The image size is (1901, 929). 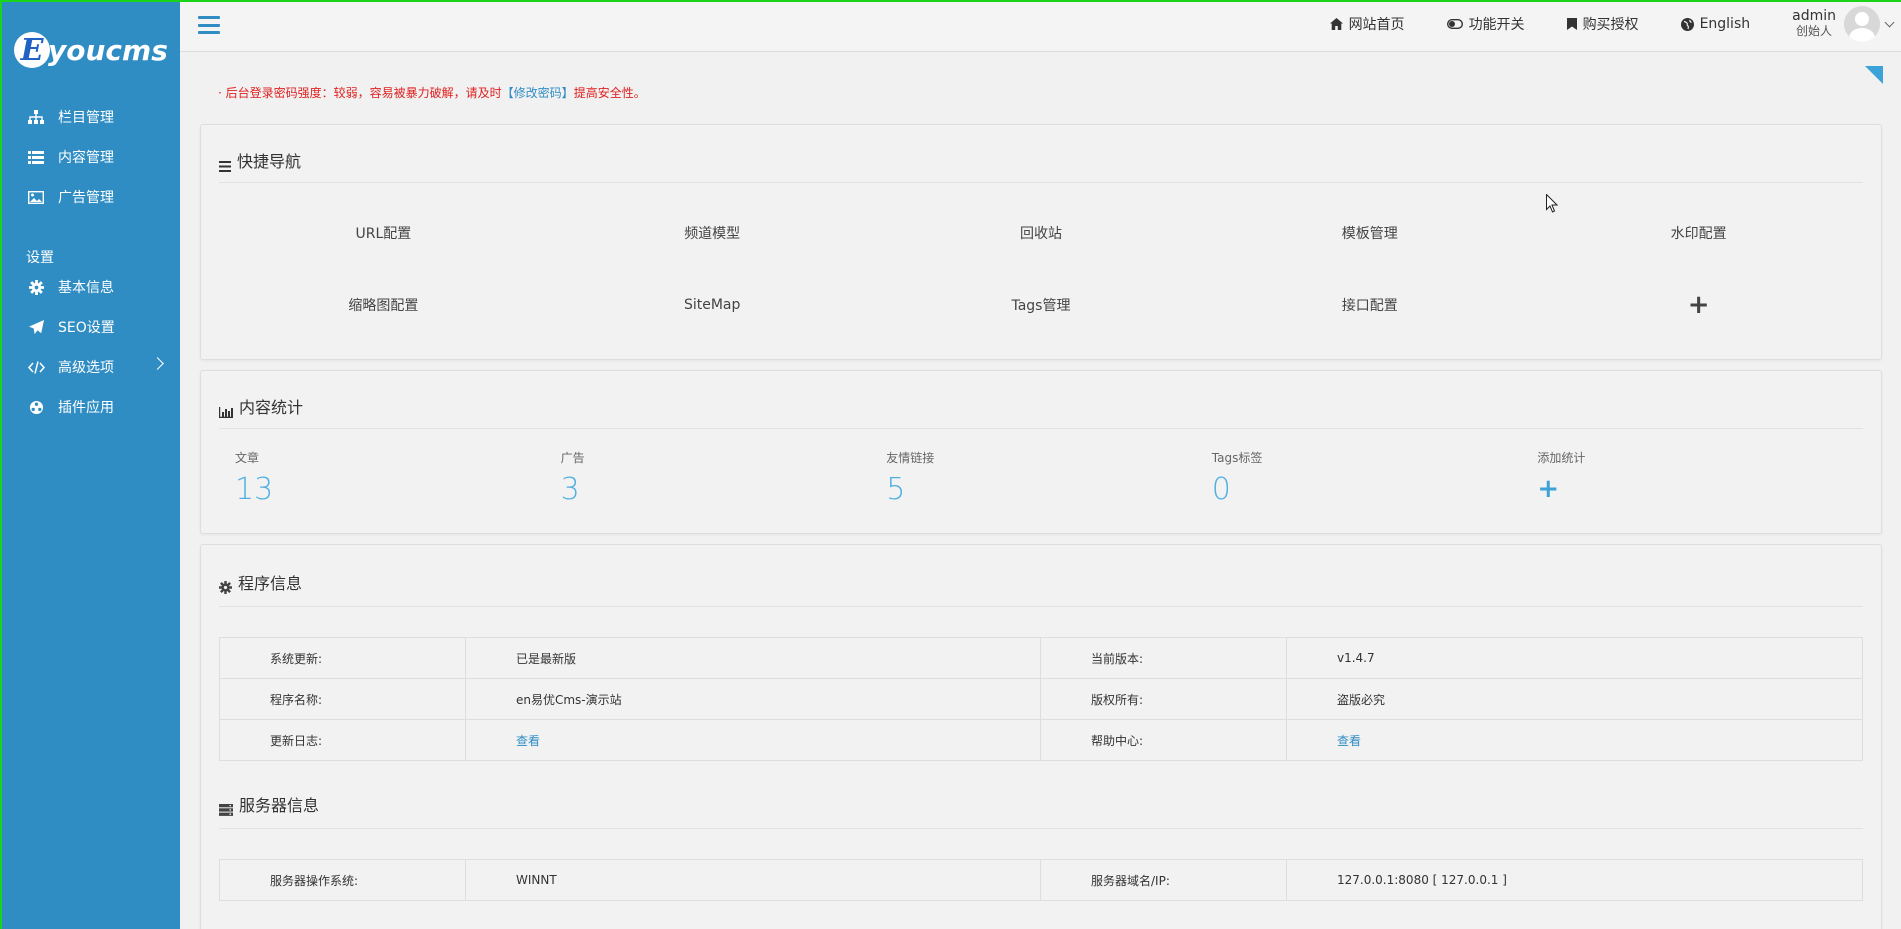 What do you see at coordinates (753, 658) in the screenshot?
I see `table-cell: 已是最新版` at bounding box center [753, 658].